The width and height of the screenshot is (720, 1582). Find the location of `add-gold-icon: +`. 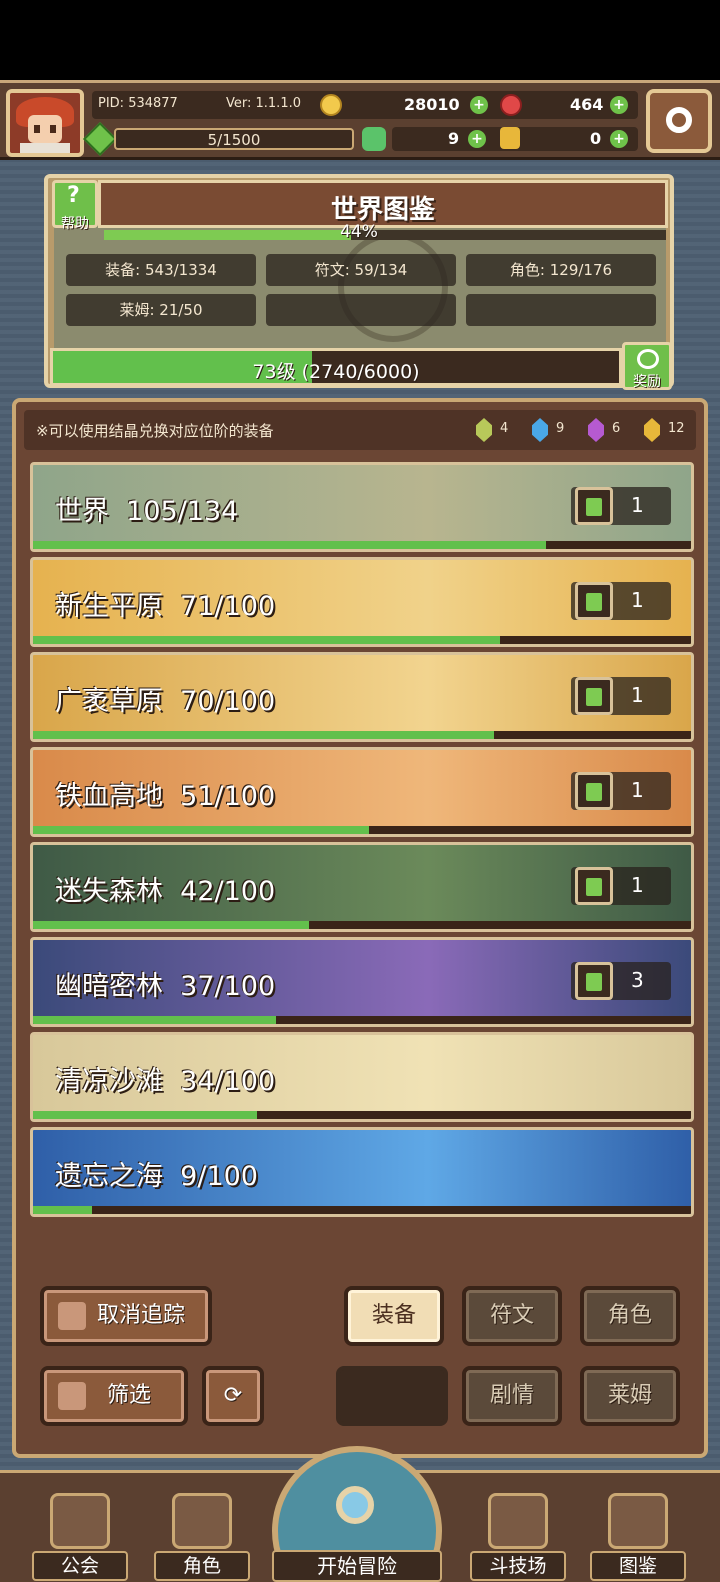

add-gold-icon: + is located at coordinates (479, 105).